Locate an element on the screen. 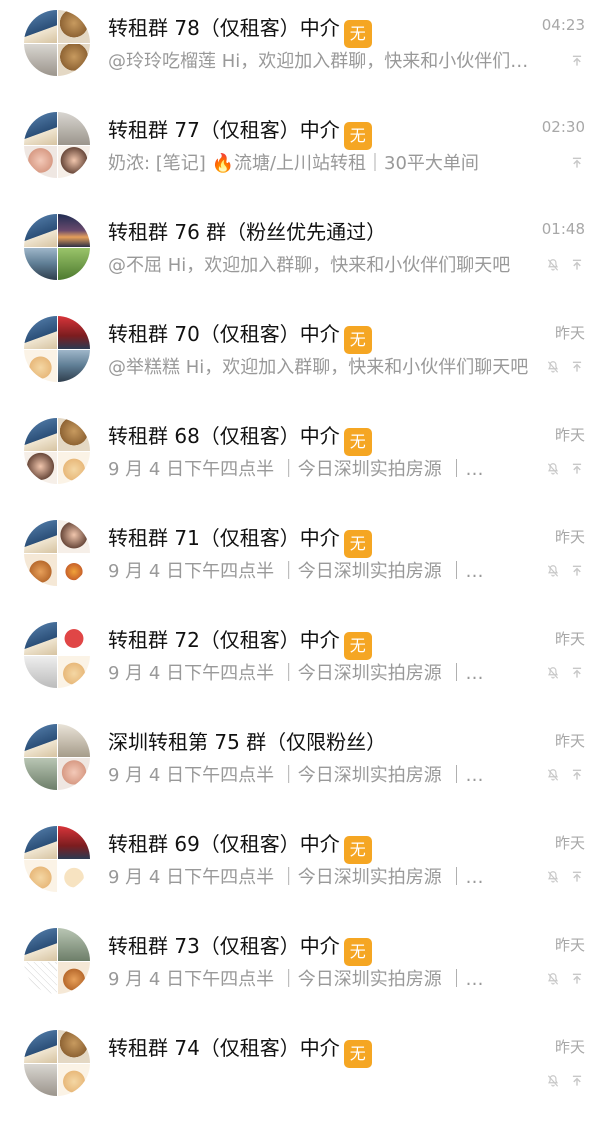  chat-name: 转租群 78（仅租客）中介无 is located at coordinates (240, 31).